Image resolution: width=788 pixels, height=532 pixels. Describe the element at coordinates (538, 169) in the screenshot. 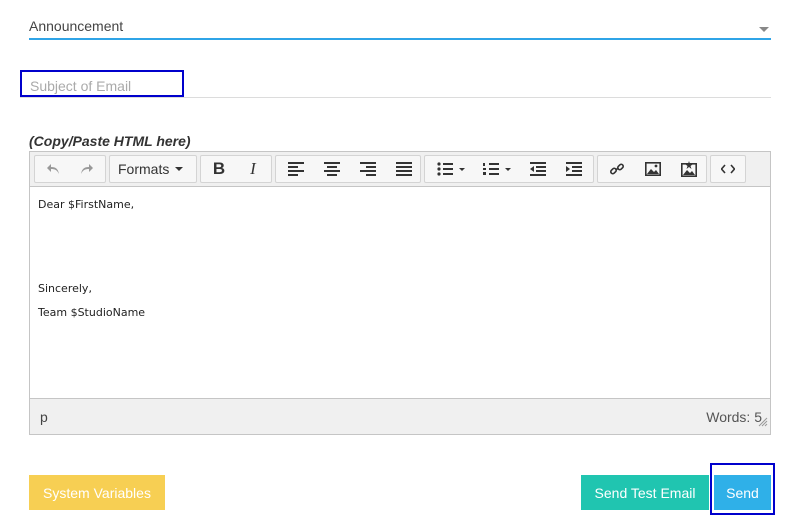

I see `outdent-icon` at that location.